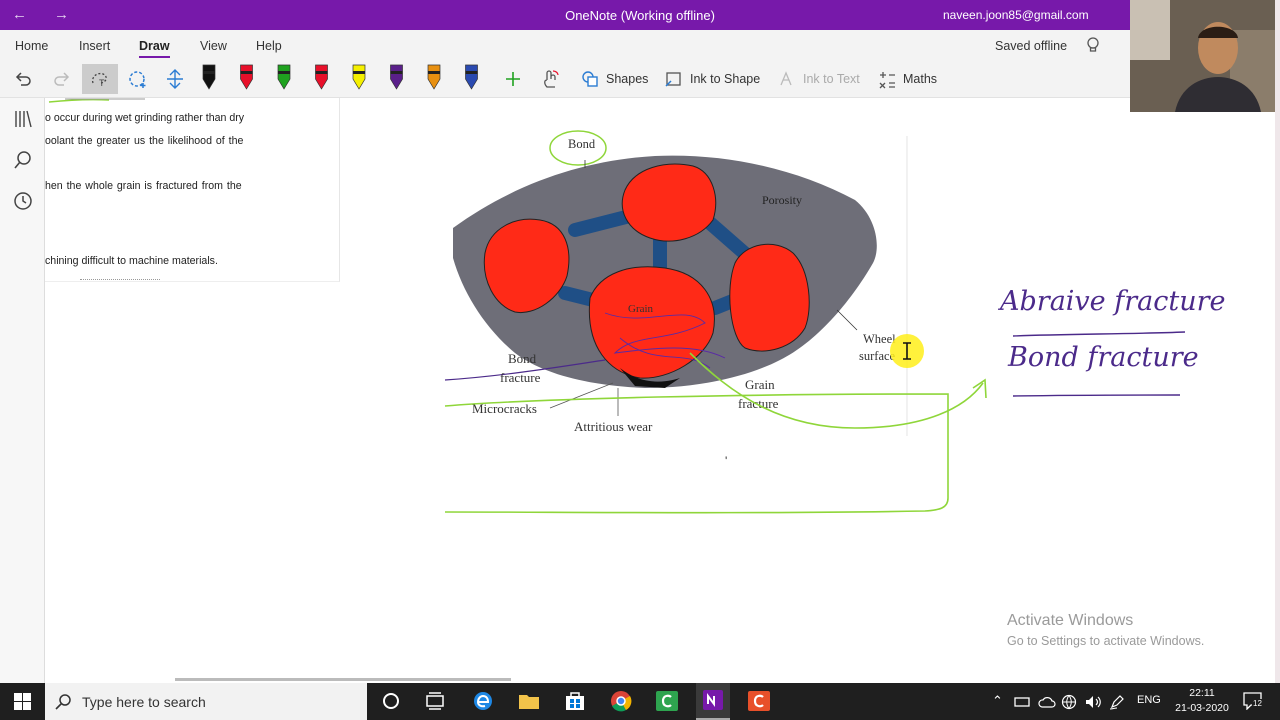  What do you see at coordinates (321, 77) in the screenshot?
I see `pen-4-icon` at bounding box center [321, 77].